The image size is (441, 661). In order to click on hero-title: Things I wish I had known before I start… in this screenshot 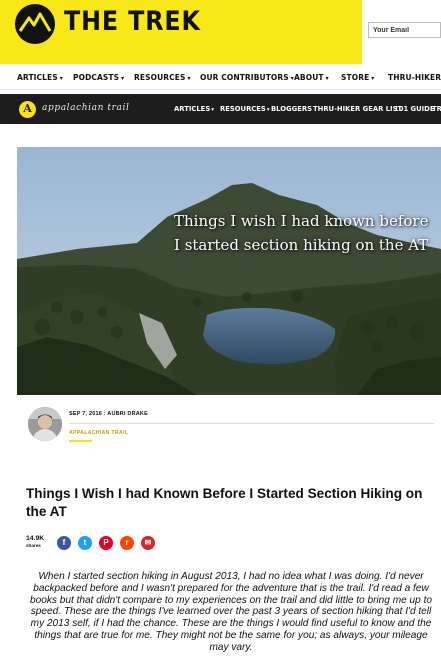, I will do `click(301, 233)`.